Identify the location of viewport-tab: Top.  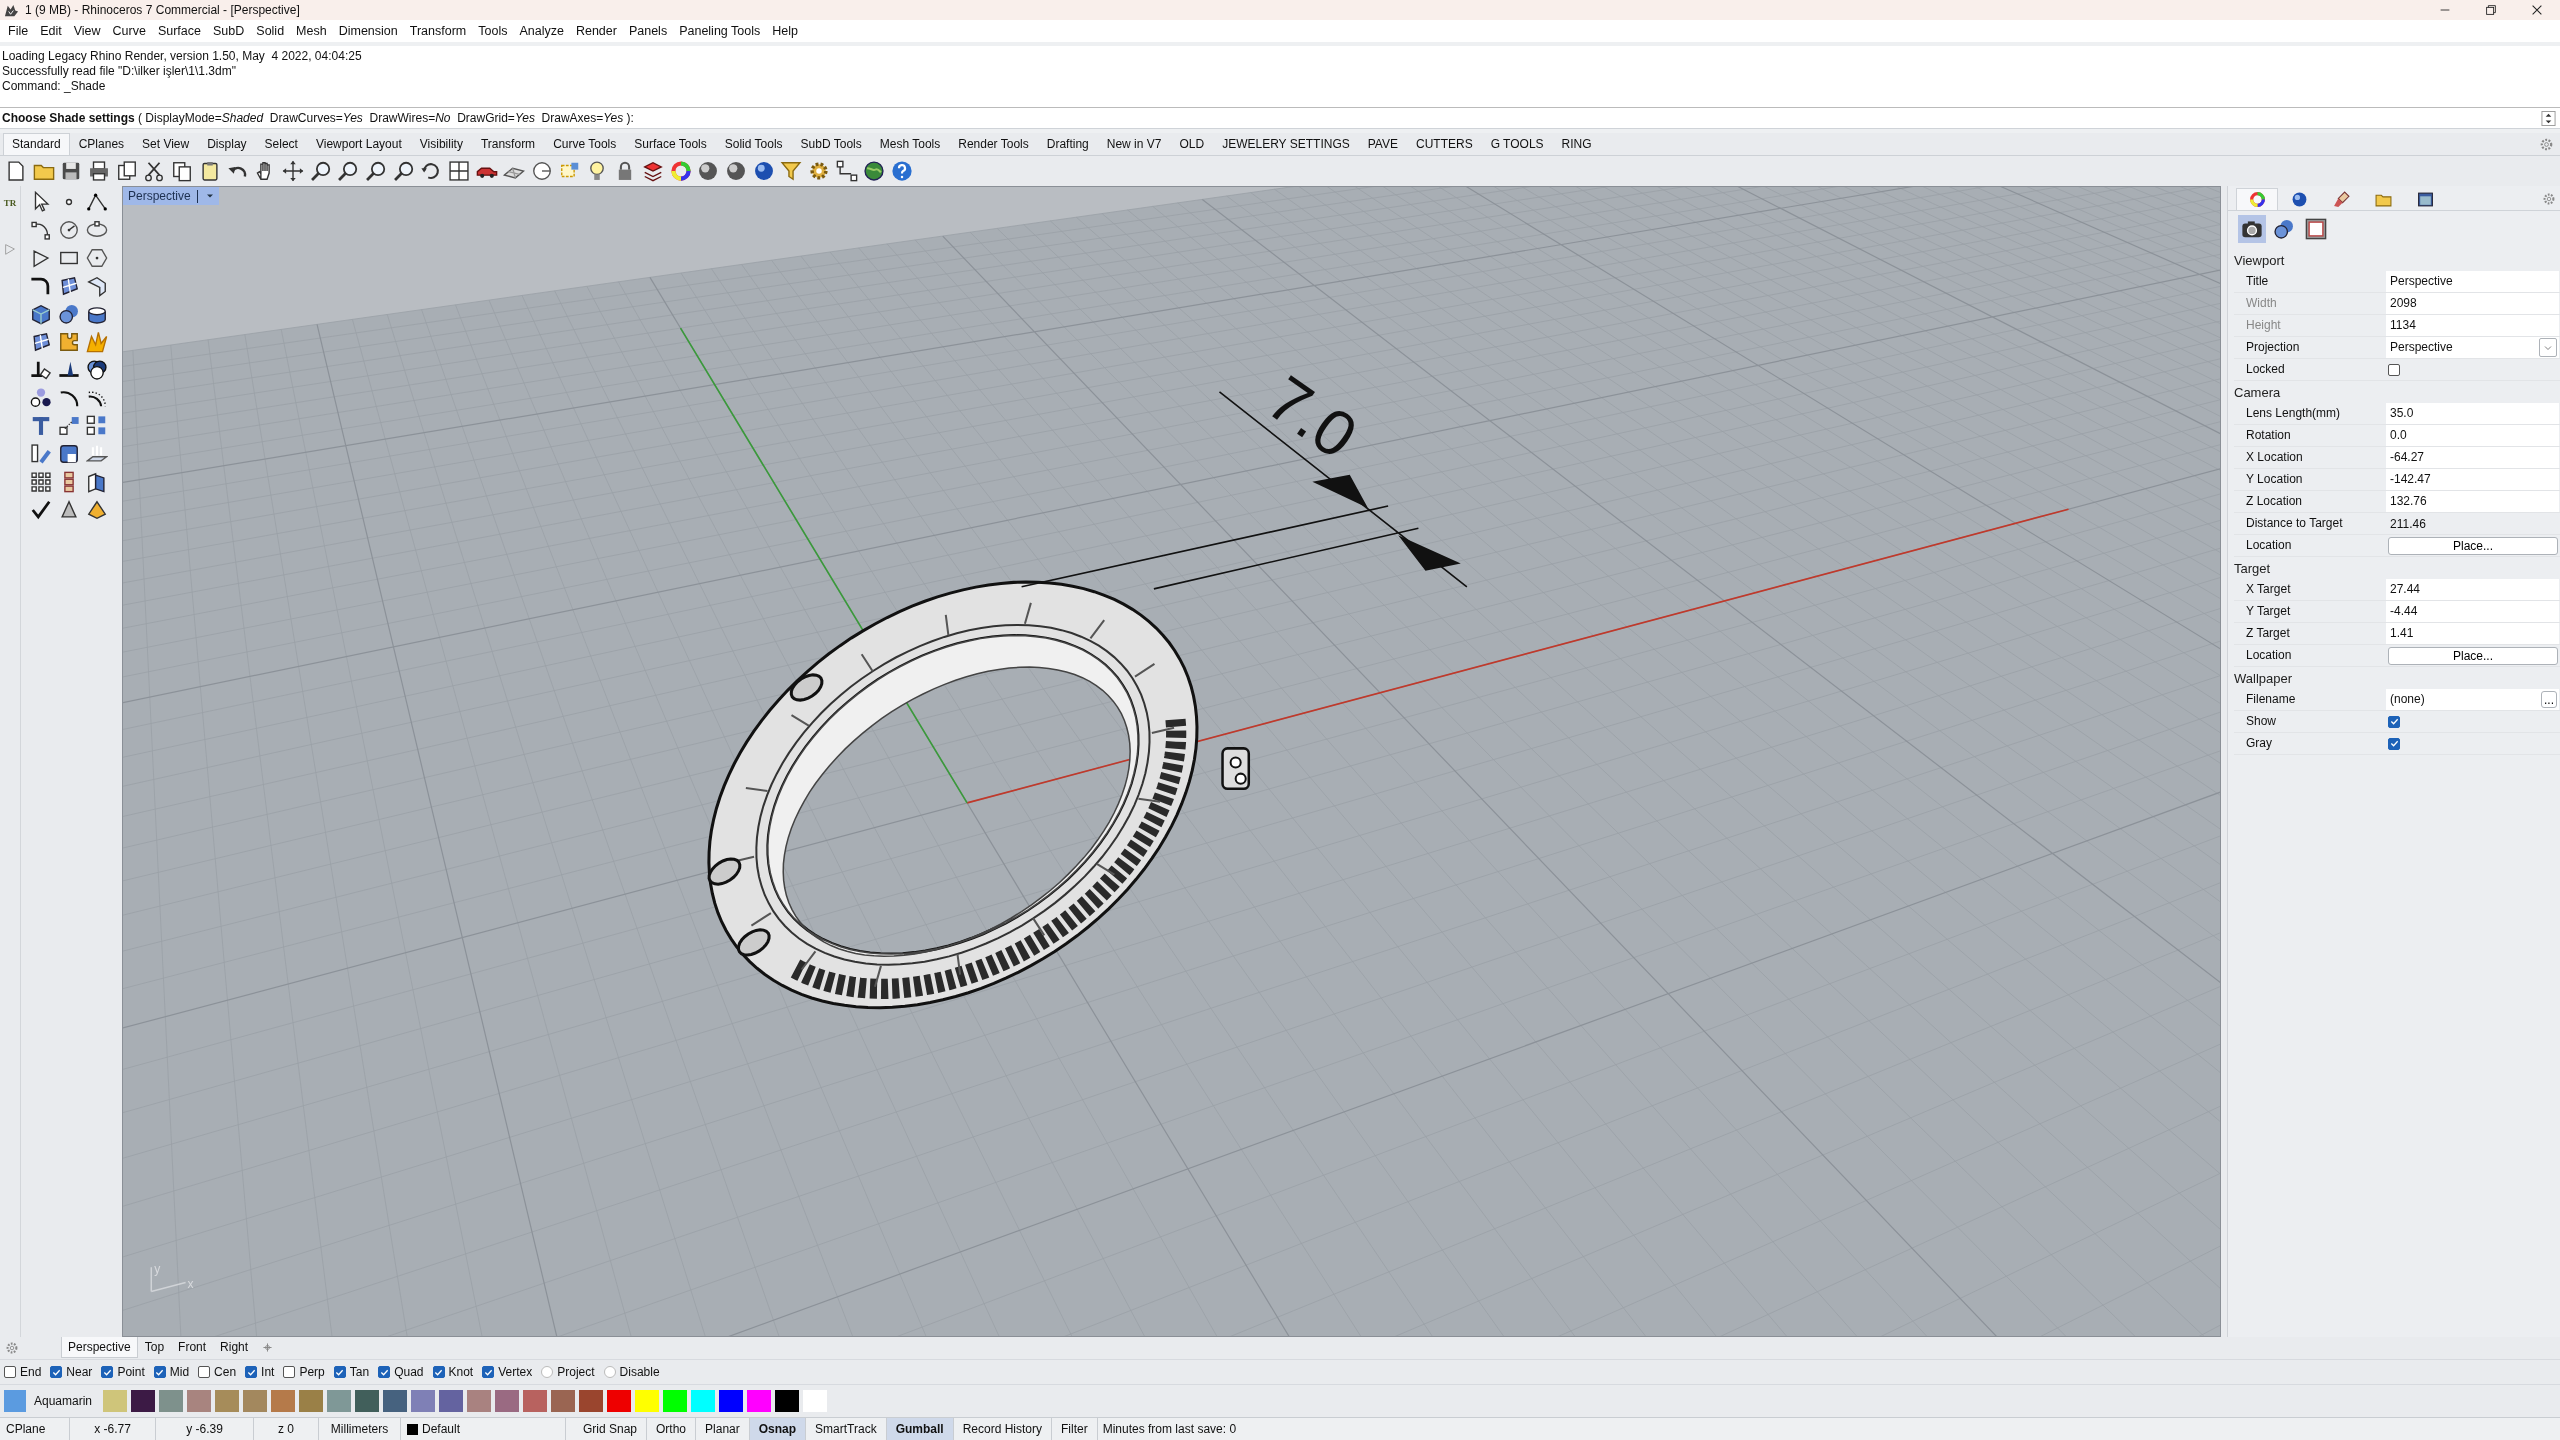
(154, 1347).